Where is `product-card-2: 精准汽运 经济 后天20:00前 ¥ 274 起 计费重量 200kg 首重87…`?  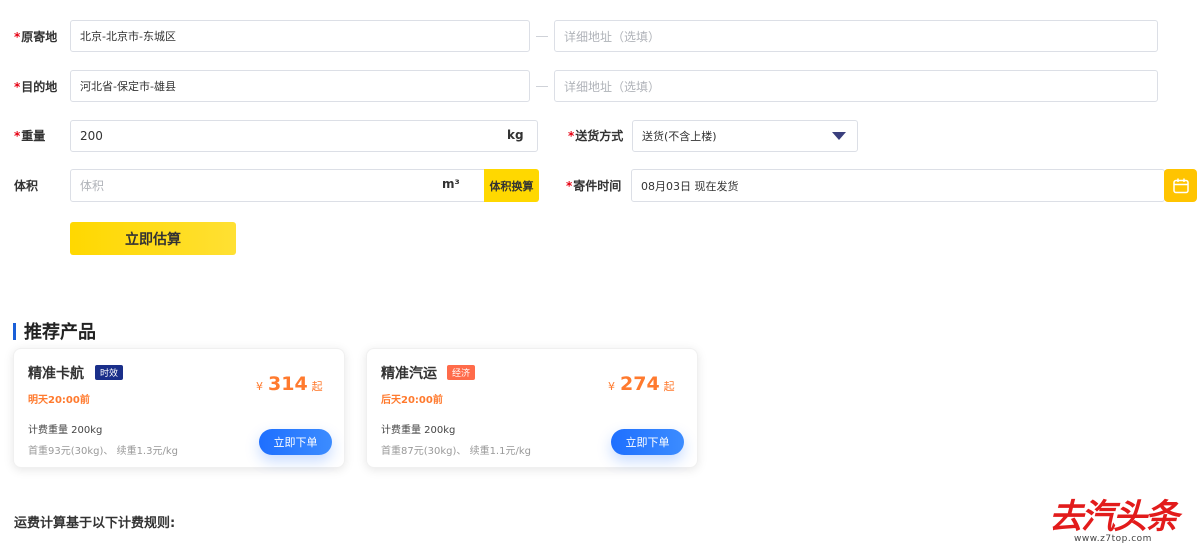 product-card-2: 精准汽运 经济 后天20:00前 ¥ 274 起 计费重量 200kg 首重87… is located at coordinates (532, 408).